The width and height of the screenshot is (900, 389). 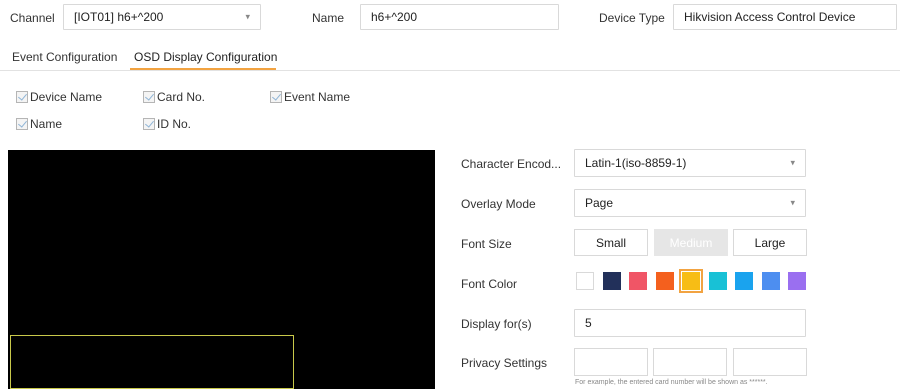 What do you see at coordinates (489, 284) in the screenshot?
I see `font-color-label: Font Color` at bounding box center [489, 284].